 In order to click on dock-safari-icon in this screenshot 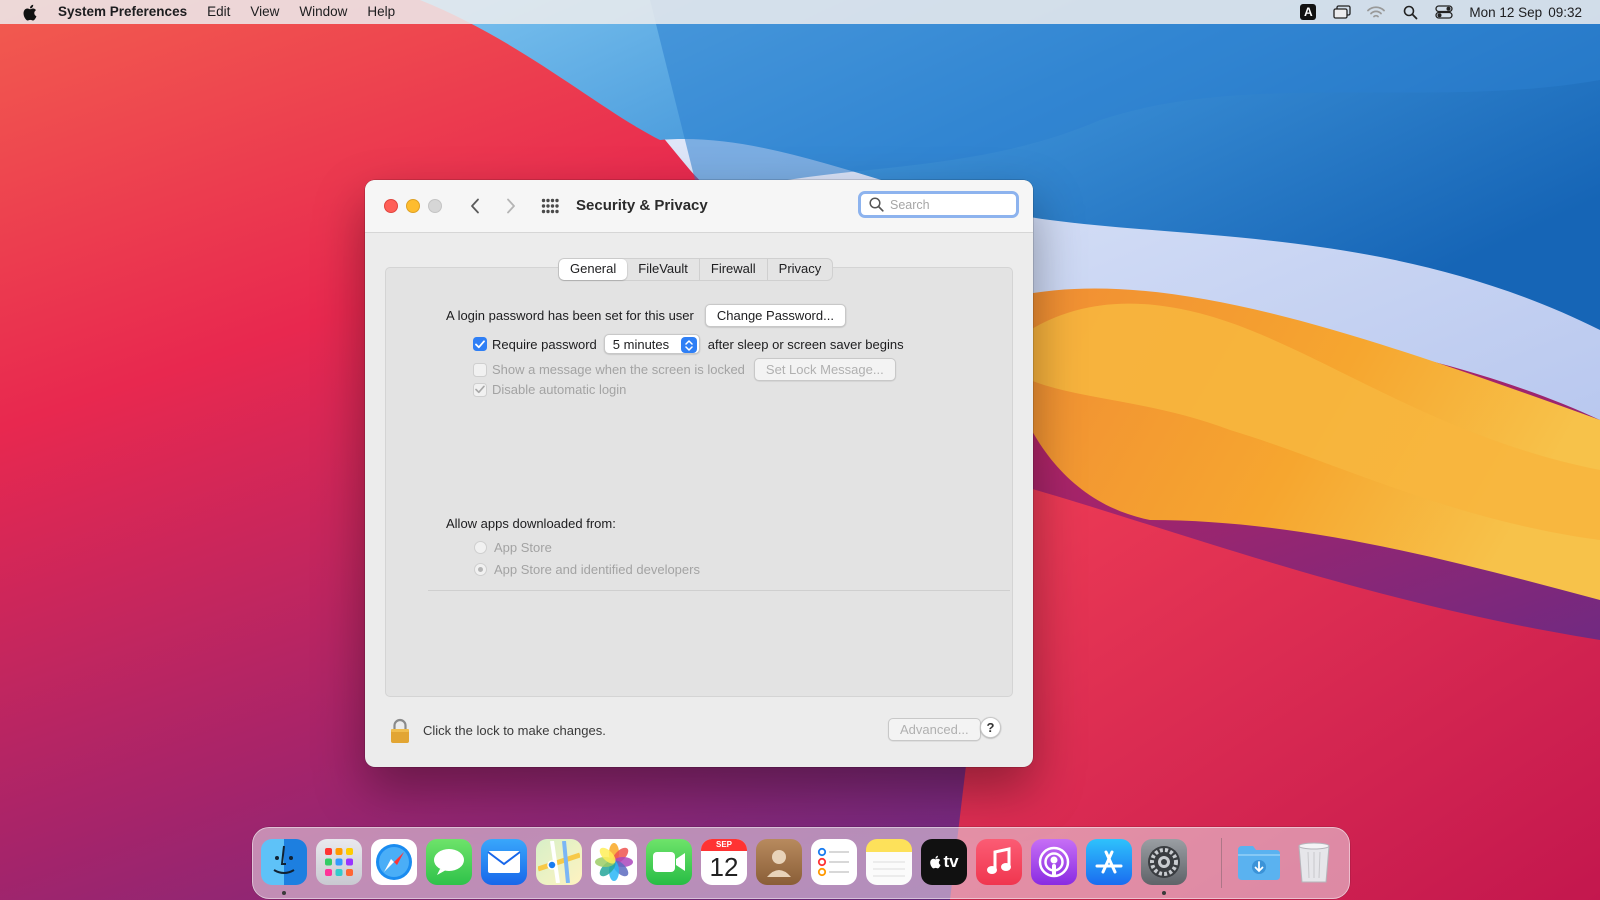, I will do `click(394, 862)`.